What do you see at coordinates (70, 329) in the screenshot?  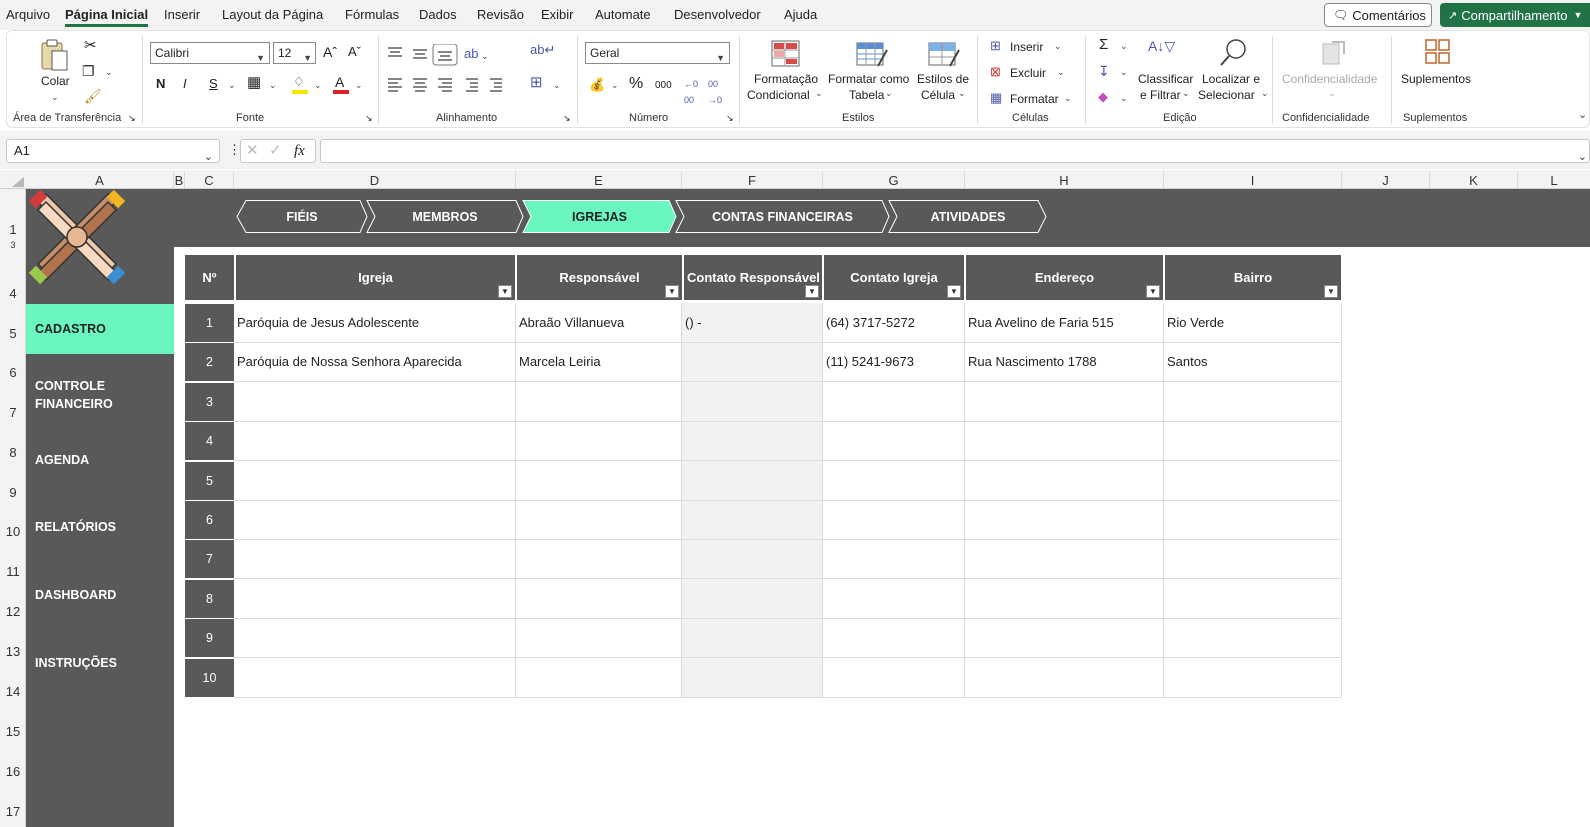 I see `sidebar-item-cadastro: CADASTRO` at bounding box center [70, 329].